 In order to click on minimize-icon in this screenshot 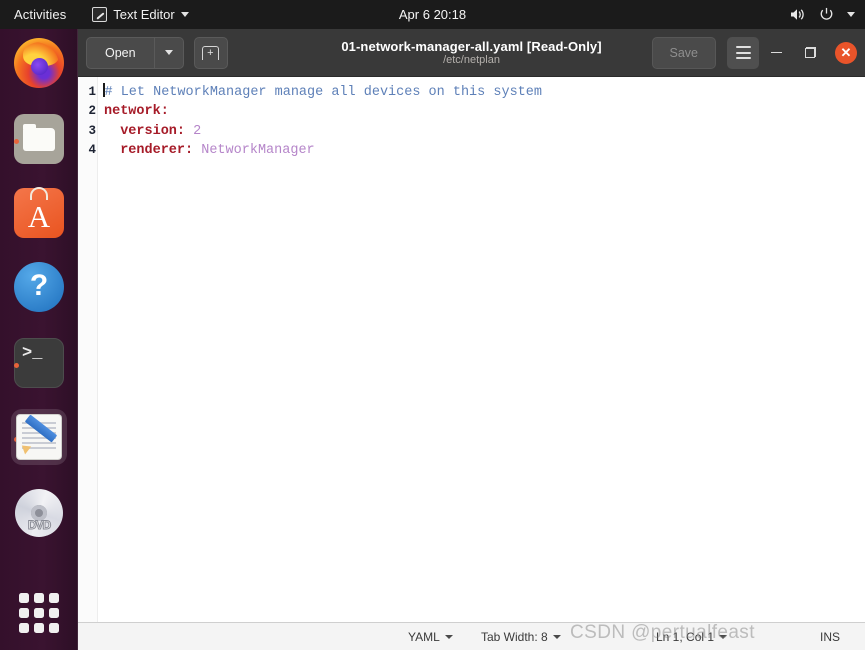, I will do `click(776, 52)`.